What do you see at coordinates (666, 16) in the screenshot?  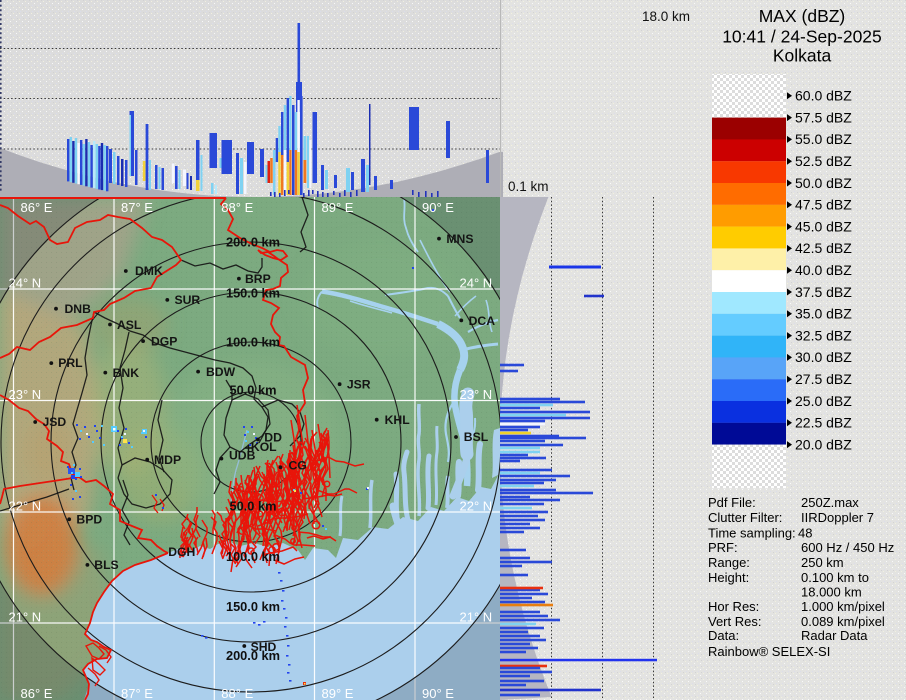 I see `svg-text: 18.0 km` at bounding box center [666, 16].